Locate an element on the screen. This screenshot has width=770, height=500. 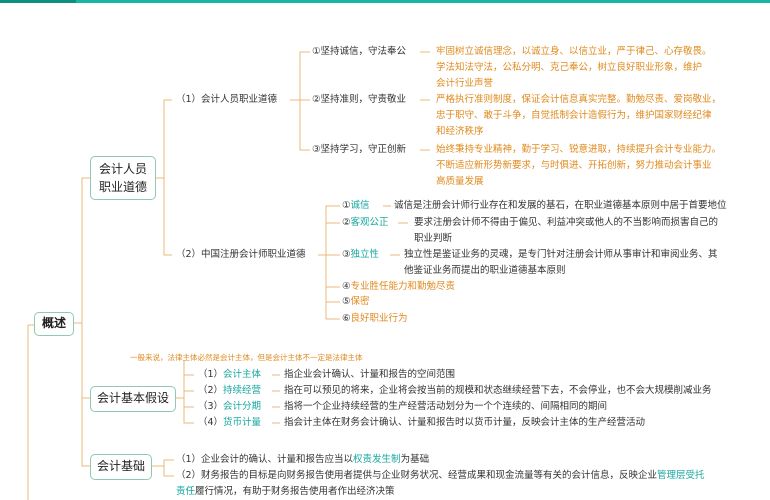
node-cpa-independence-num: ③ is located at coordinates (346, 254).